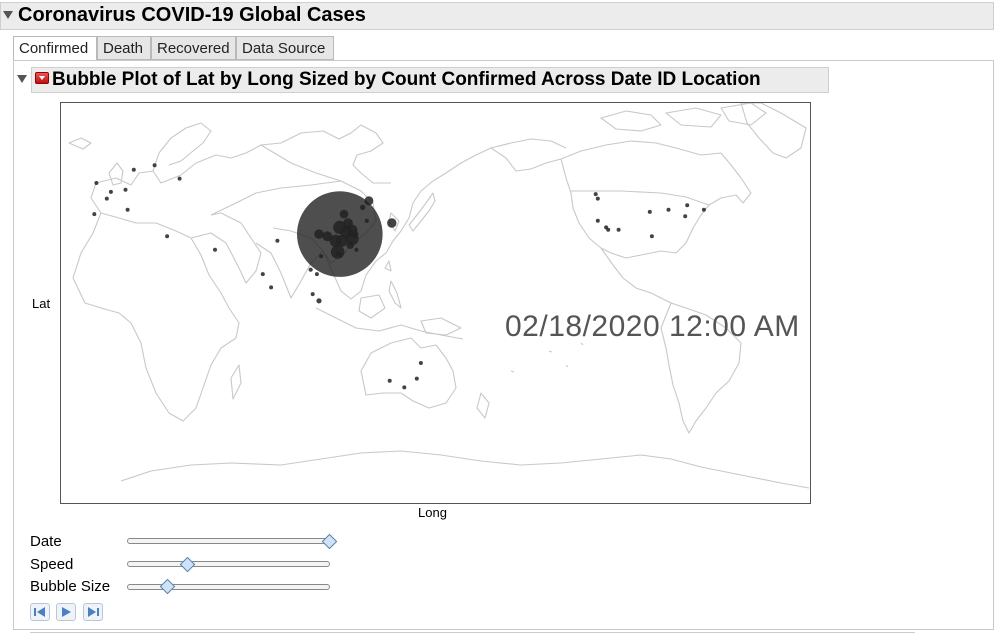 The height and width of the screenshot is (635, 999). What do you see at coordinates (677, 226) in the screenshot?
I see `map-usa` at bounding box center [677, 226].